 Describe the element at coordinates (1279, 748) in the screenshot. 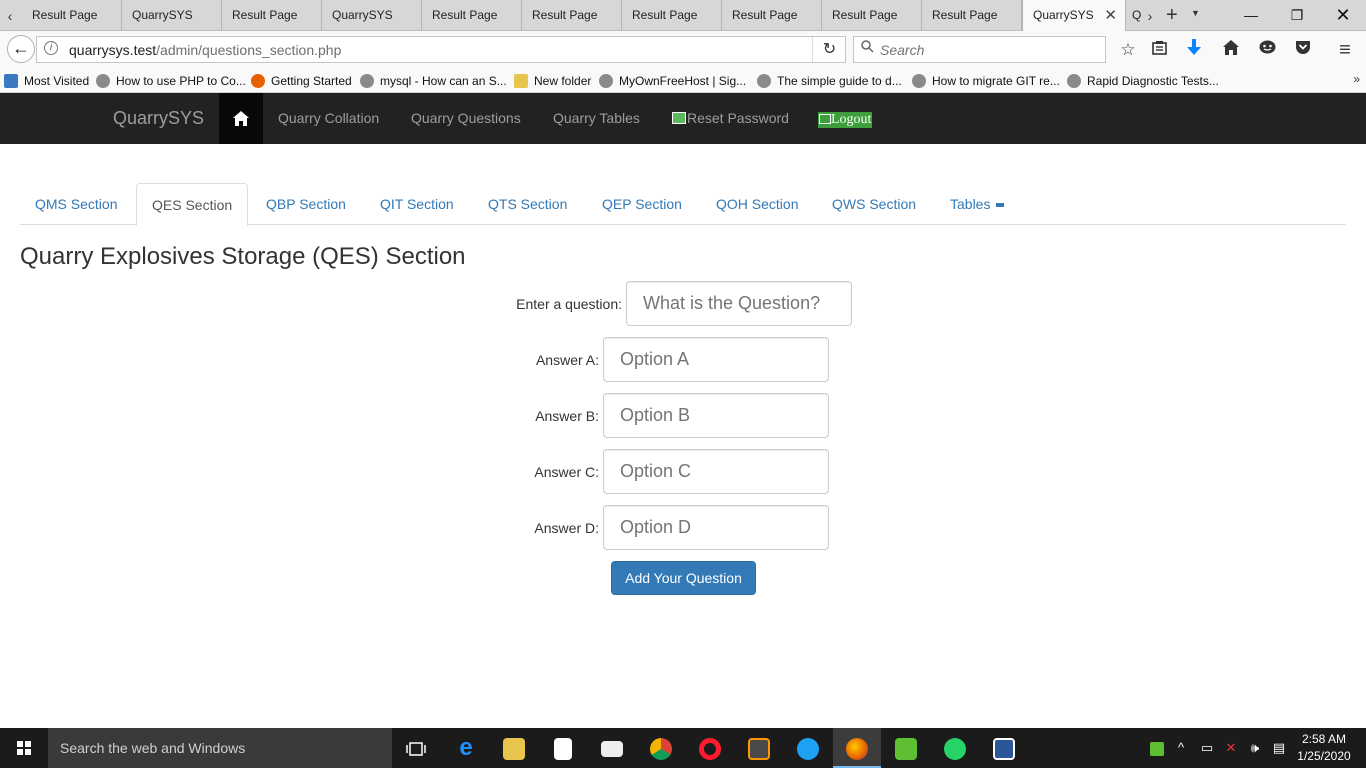

I see `action-center-icon: ▤` at that location.